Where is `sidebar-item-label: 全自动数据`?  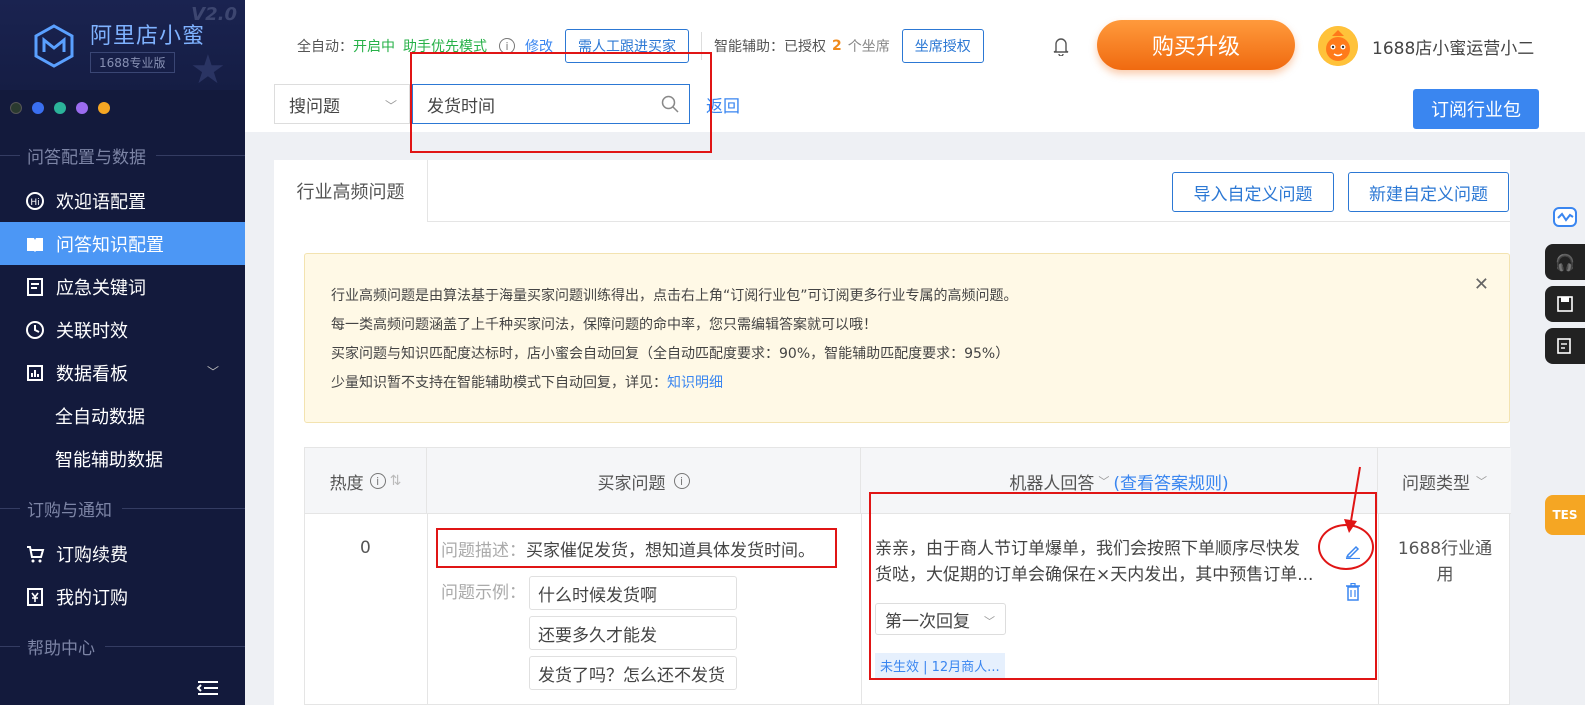 sidebar-item-label: 全自动数据 is located at coordinates (100, 417).